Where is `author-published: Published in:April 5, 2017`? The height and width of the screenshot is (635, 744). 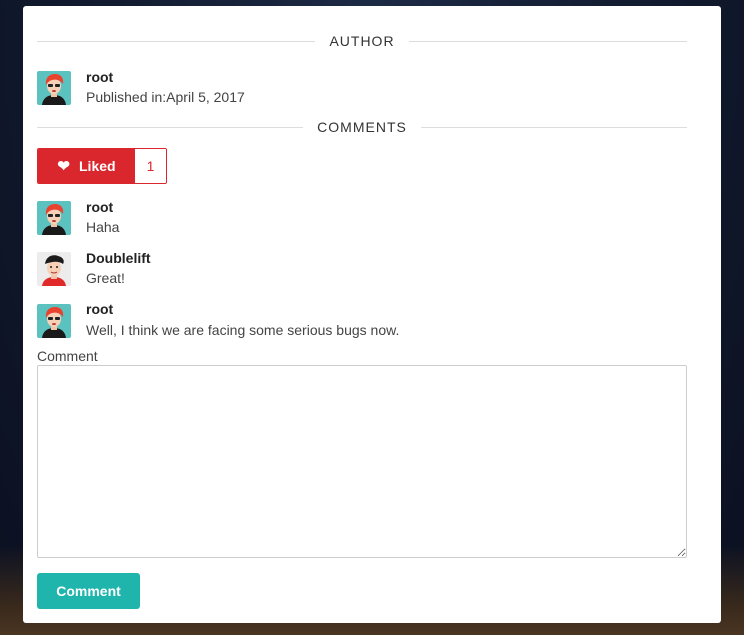
author-published: Published in:April 5, 2017 is located at coordinates (165, 97).